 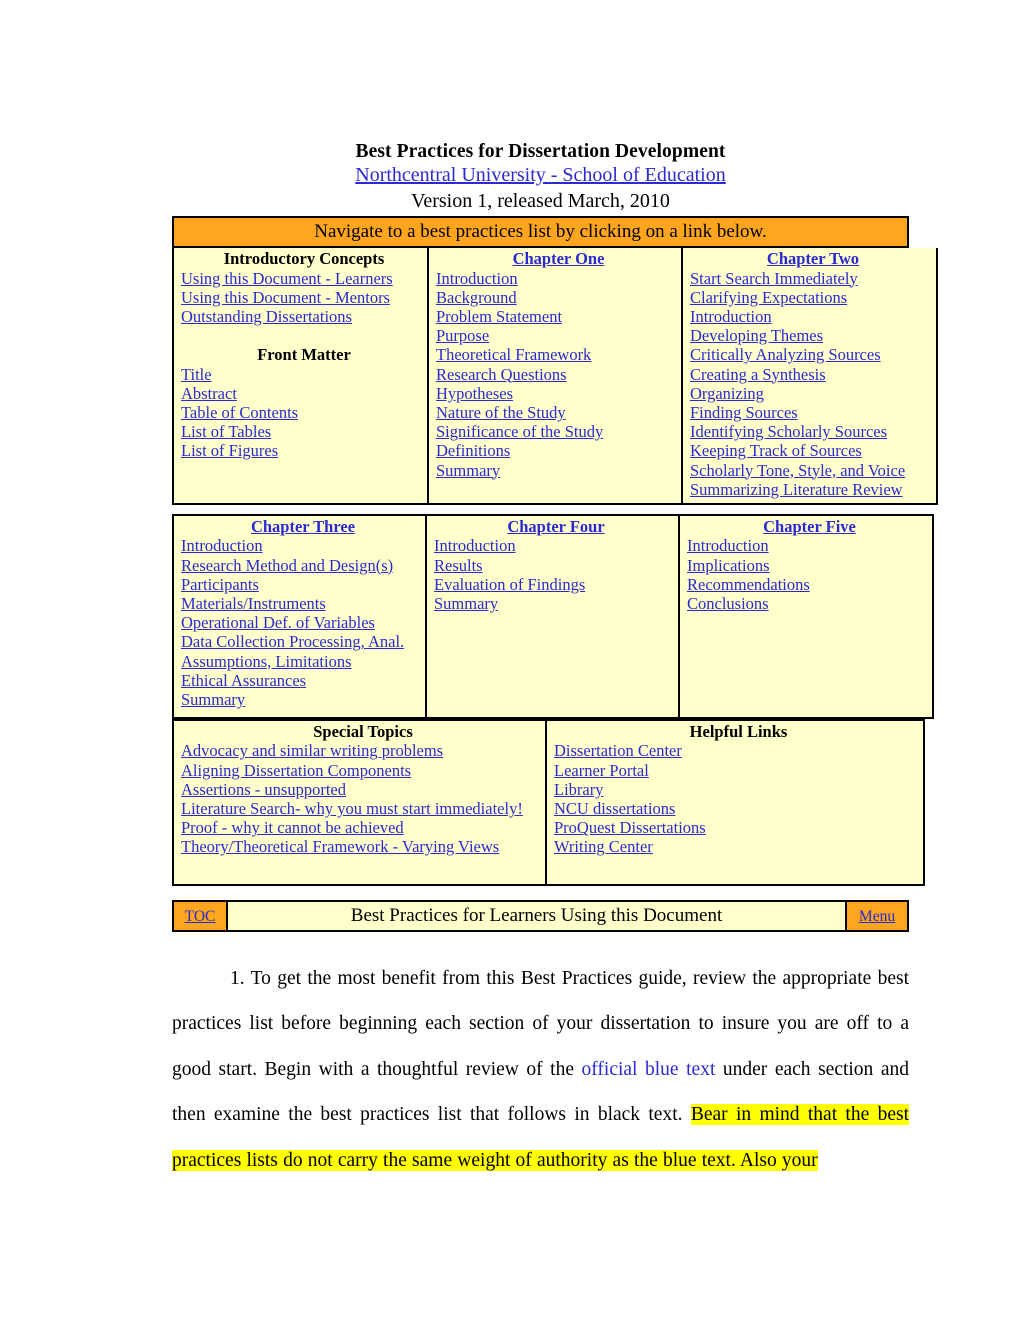 What do you see at coordinates (363, 750) in the screenshot?
I see `link-advocacy-writing-problems: Advocacy and similar writing problems` at bounding box center [363, 750].